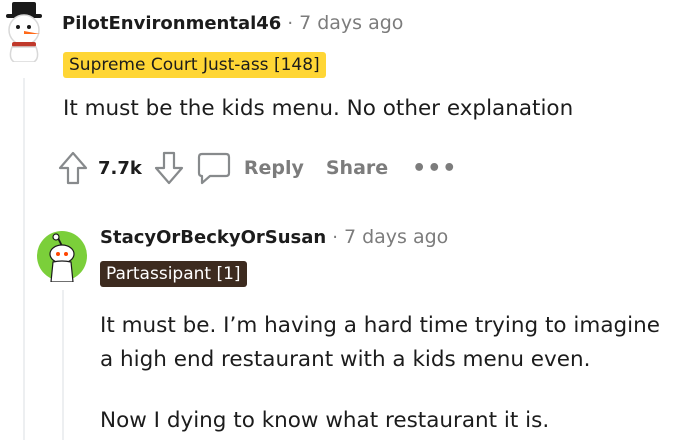  What do you see at coordinates (62, 256) in the screenshot?
I see `snoo-avatar-icon` at bounding box center [62, 256].